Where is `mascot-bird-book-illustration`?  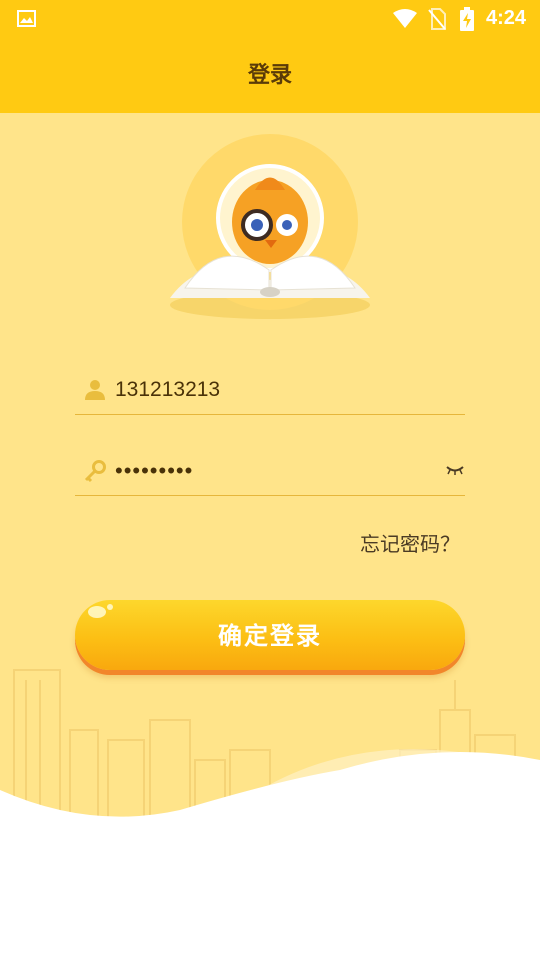 mascot-bird-book-illustration is located at coordinates (270, 226).